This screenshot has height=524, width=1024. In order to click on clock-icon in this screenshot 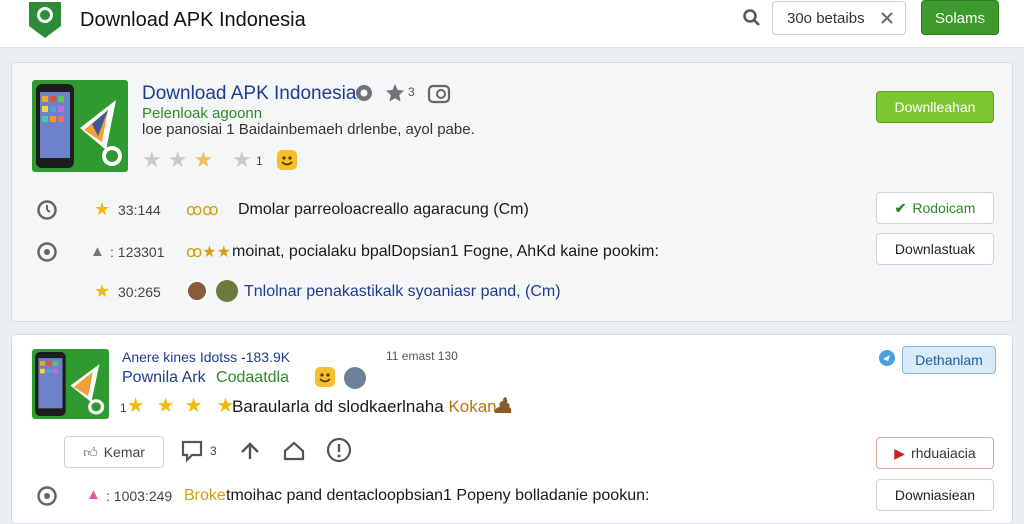, I will do `click(47, 210)`.